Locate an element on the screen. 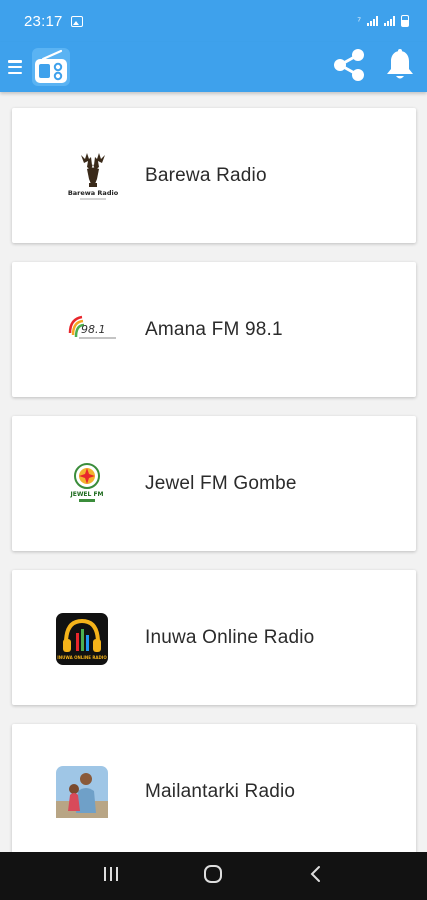 This screenshot has width=427, height=900. station-name: Barewa Radio is located at coordinates (206, 175).